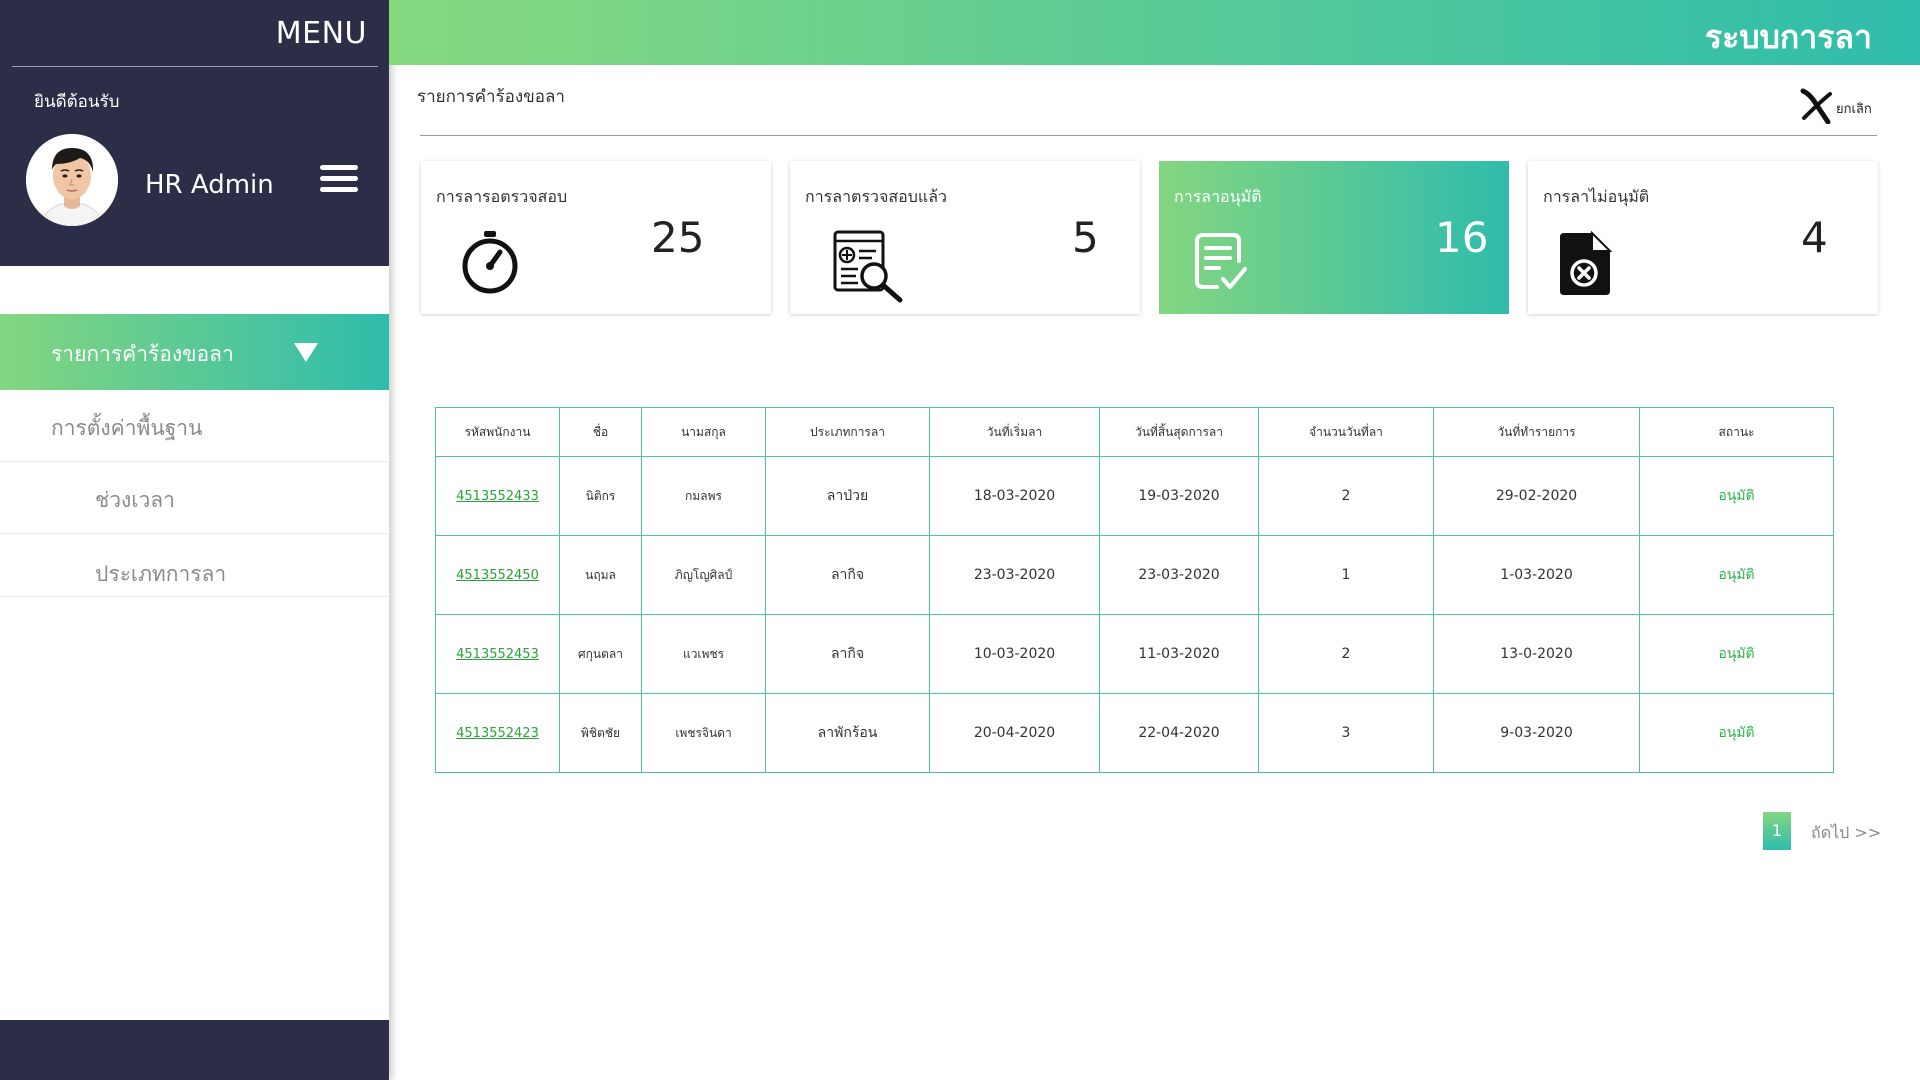 The image size is (1920, 1080). Describe the element at coordinates (1179, 496) in the screenshot. I see `end-date-cell: 19-03-2020` at that location.